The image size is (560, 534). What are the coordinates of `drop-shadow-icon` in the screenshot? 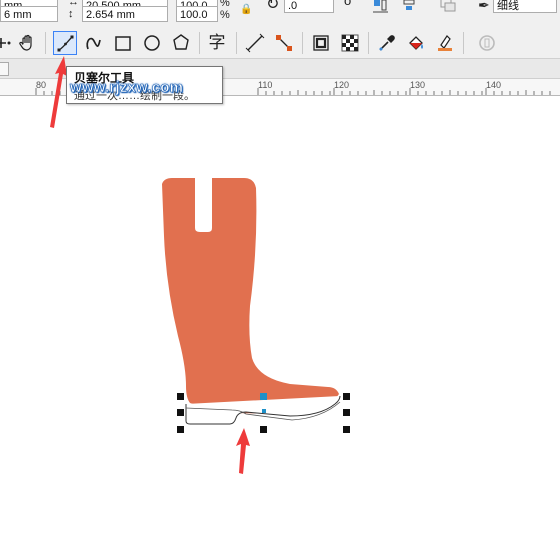 It's located at (321, 43).